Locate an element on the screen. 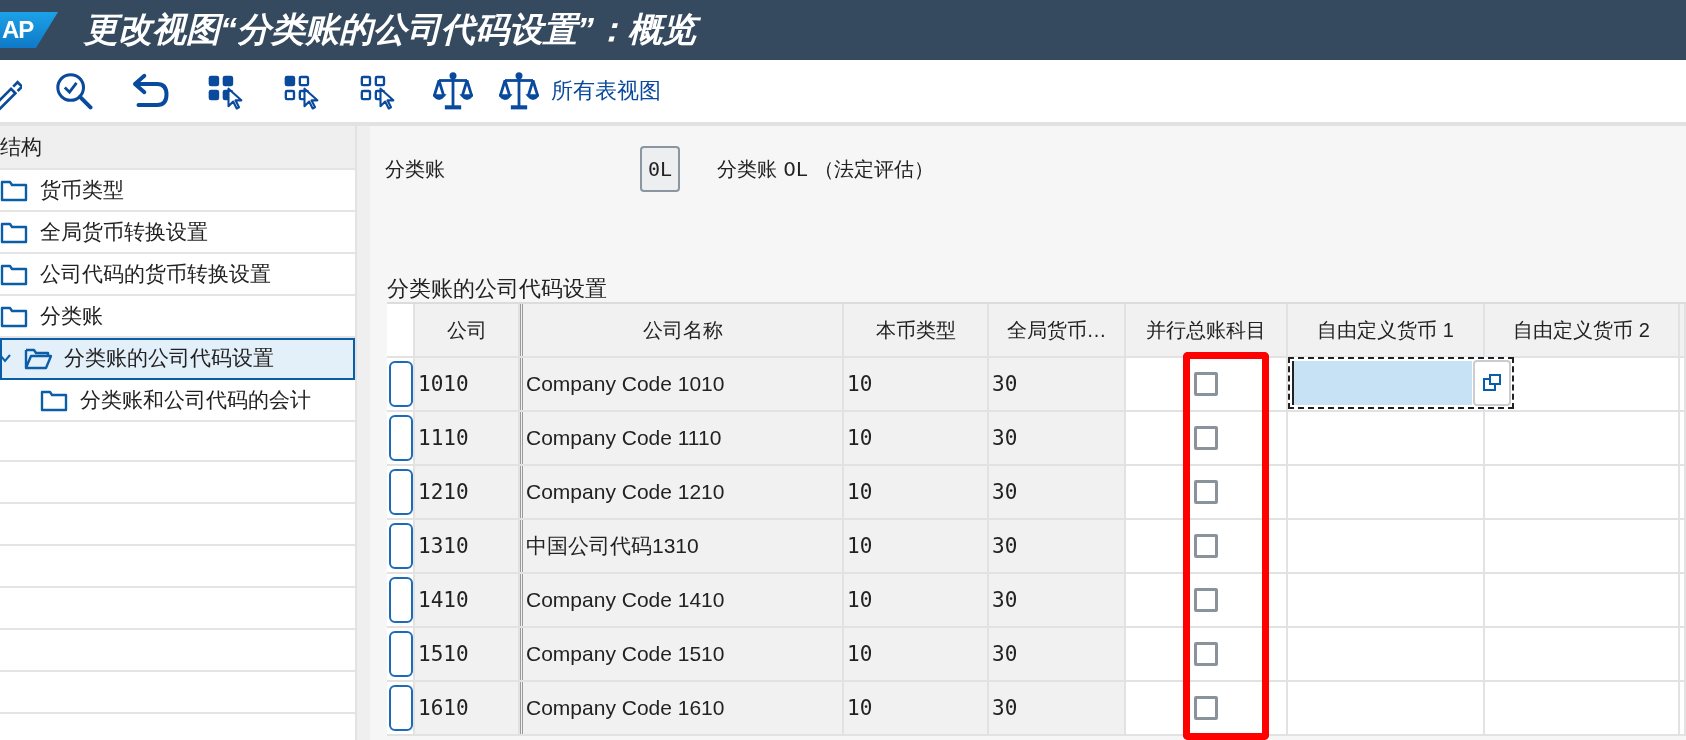  ledger-description: 分类账 0L （法定评估） is located at coordinates (825, 169).